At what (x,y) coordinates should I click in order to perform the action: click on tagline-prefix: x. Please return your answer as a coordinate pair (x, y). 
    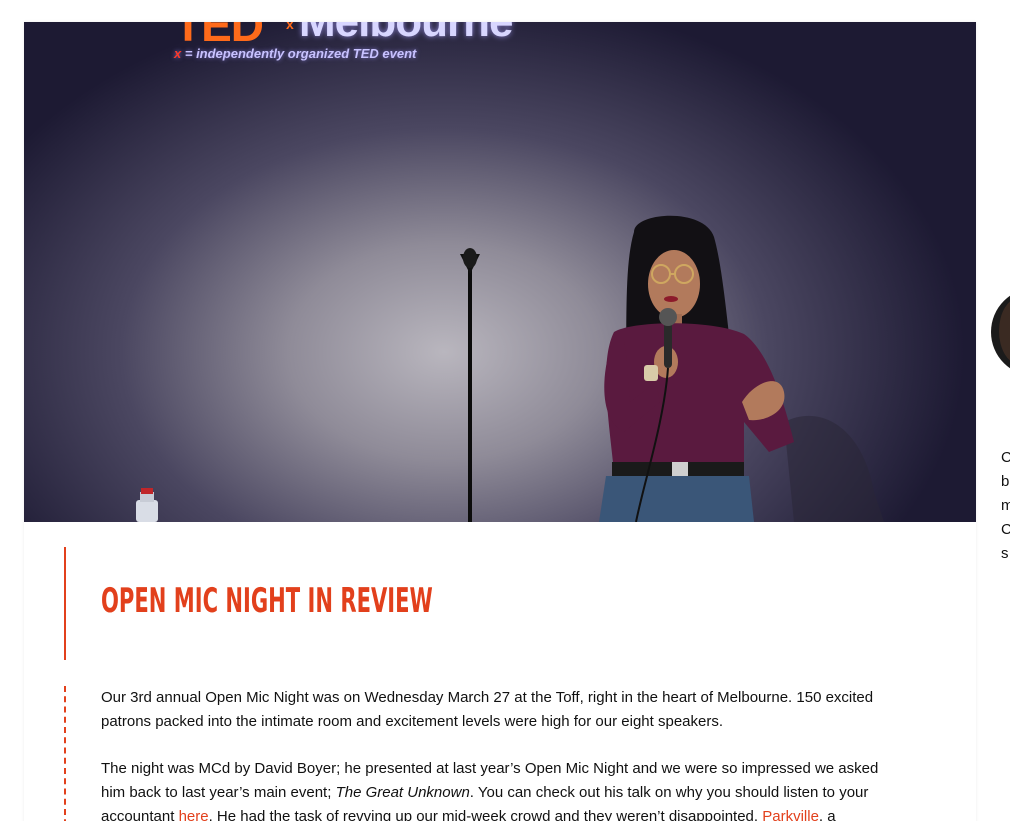
    Looking at the image, I should click on (178, 53).